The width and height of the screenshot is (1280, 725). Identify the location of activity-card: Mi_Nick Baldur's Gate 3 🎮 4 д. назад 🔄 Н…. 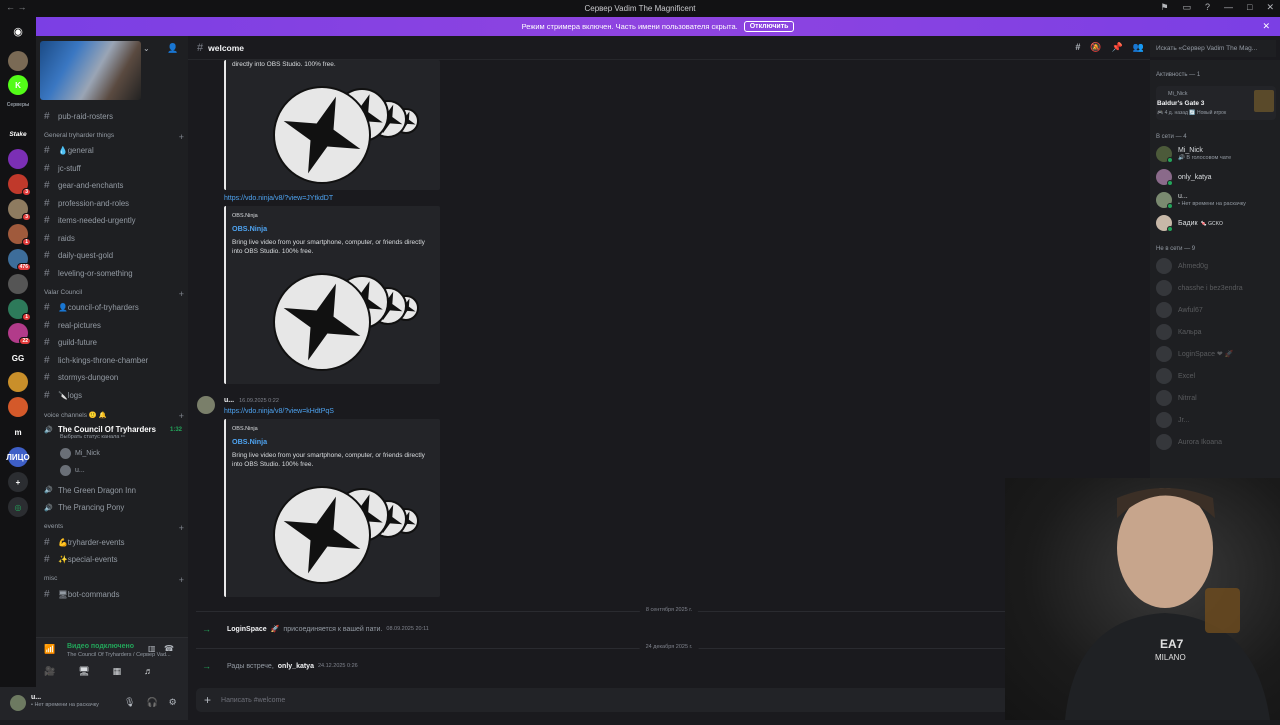
(1216, 103).